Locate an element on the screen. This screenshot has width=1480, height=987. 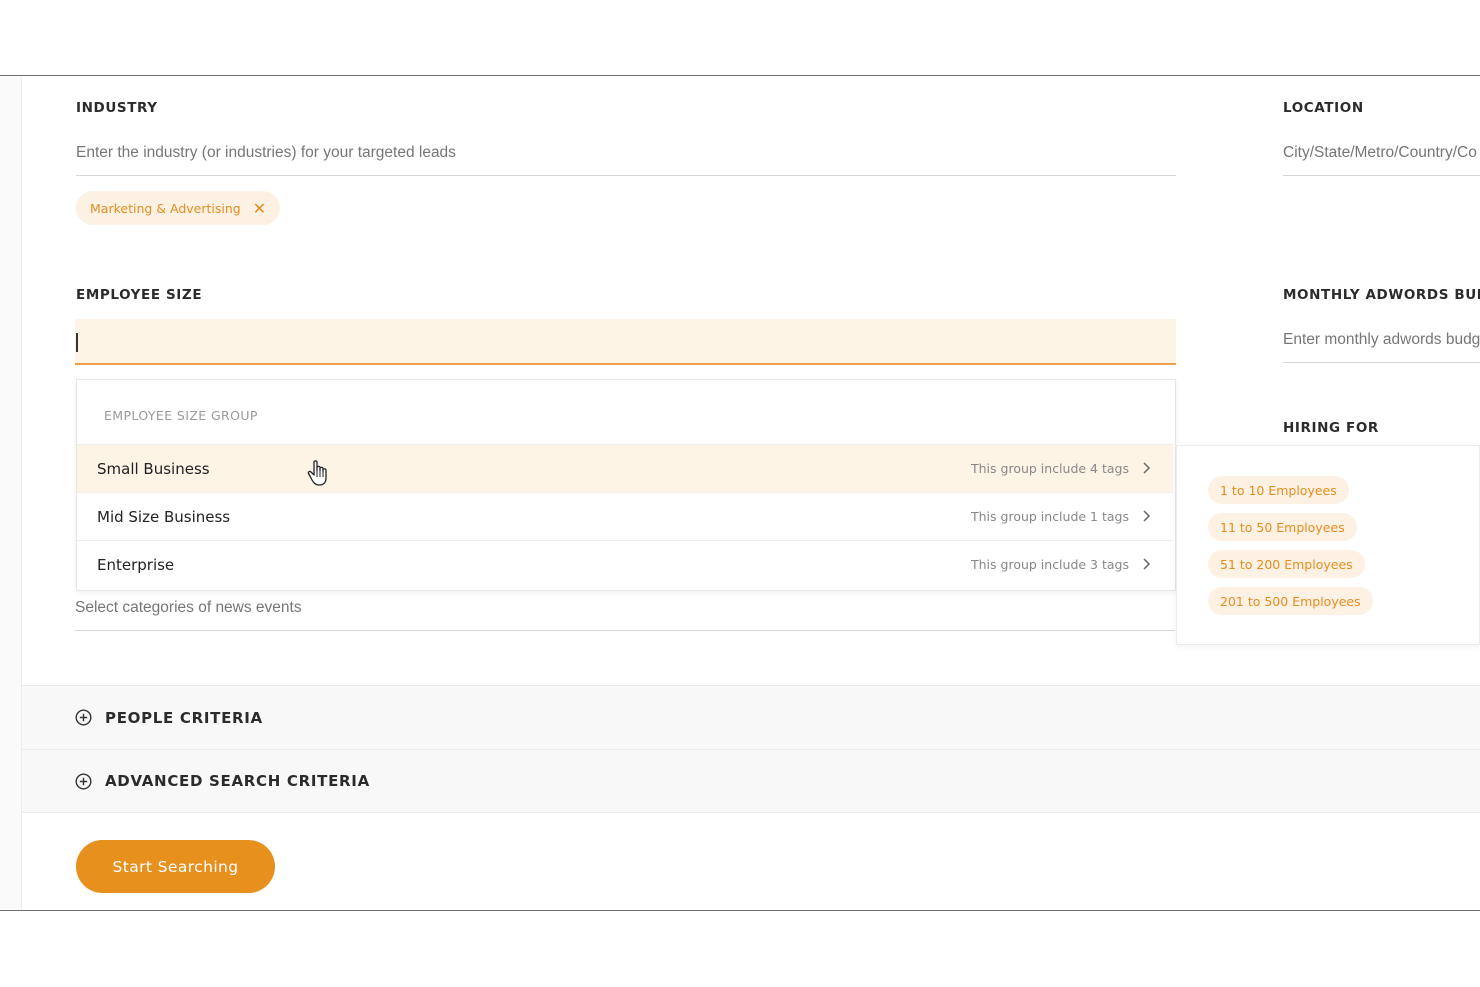
row-name: Small Business is located at coordinates (153, 468).